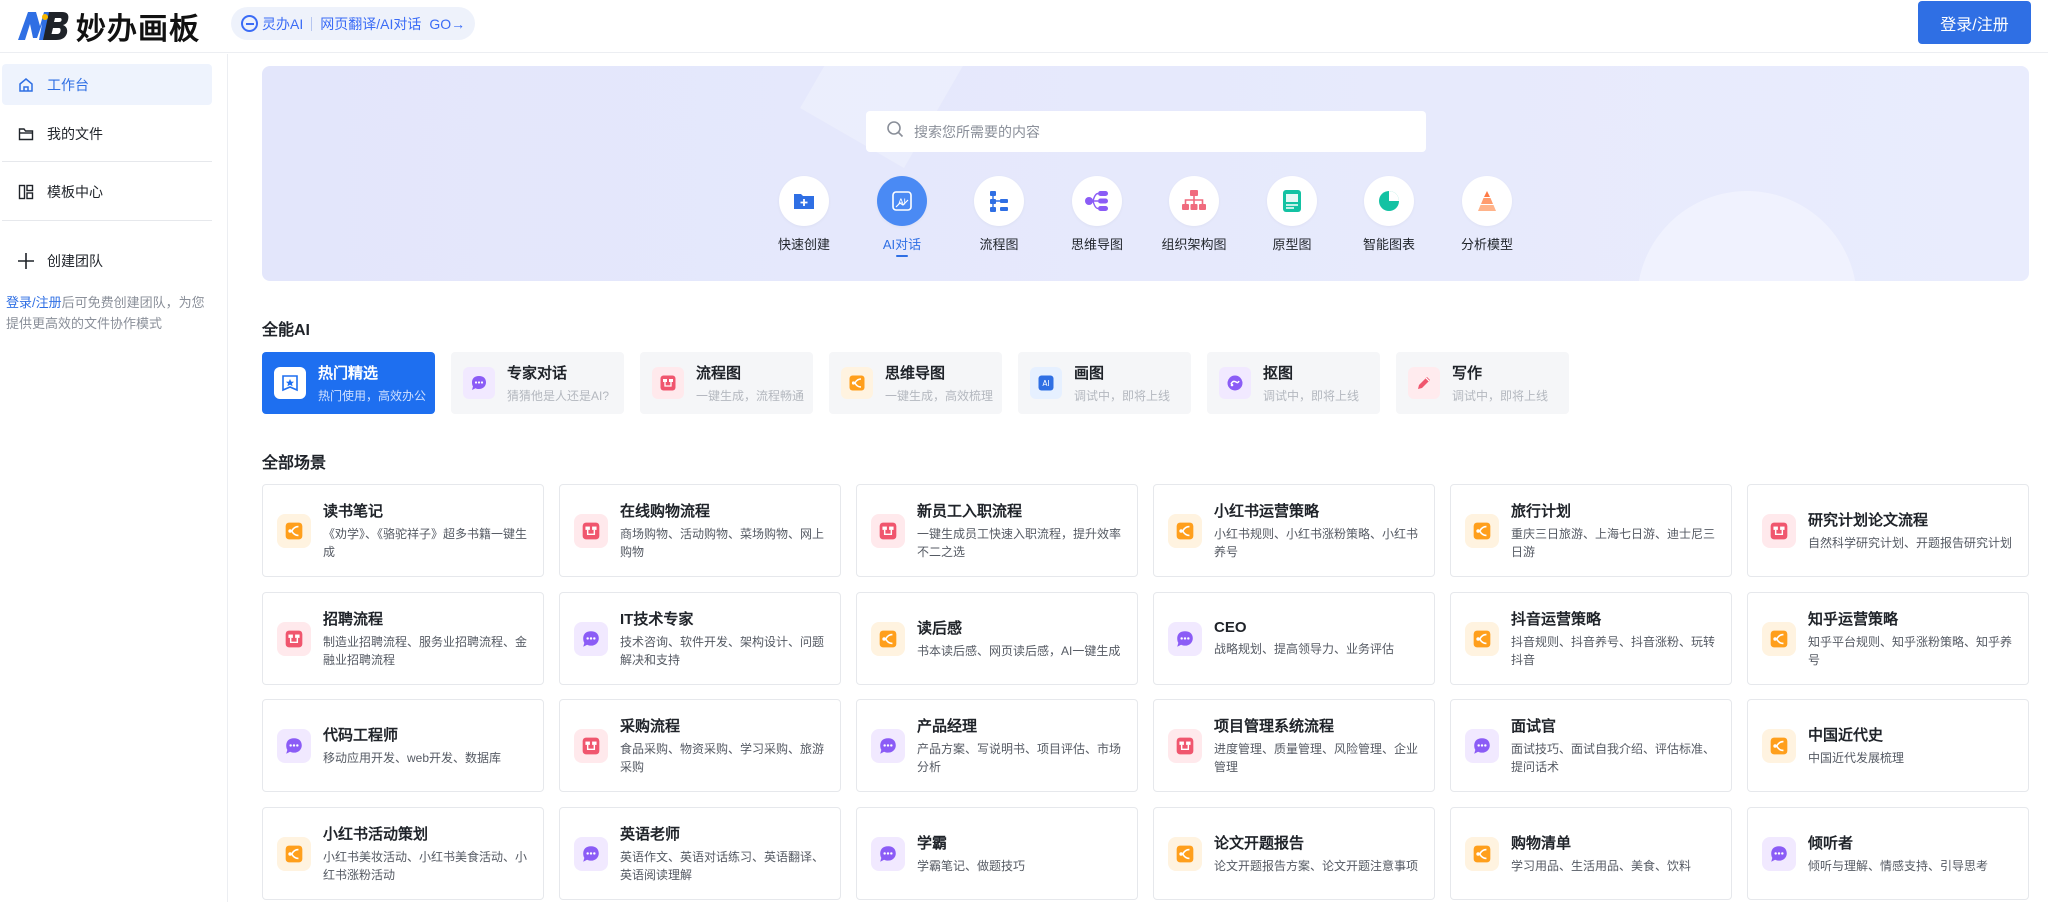  Describe the element at coordinates (1194, 214) in the screenshot. I see `quick-org-chart: 组织架构图` at that location.